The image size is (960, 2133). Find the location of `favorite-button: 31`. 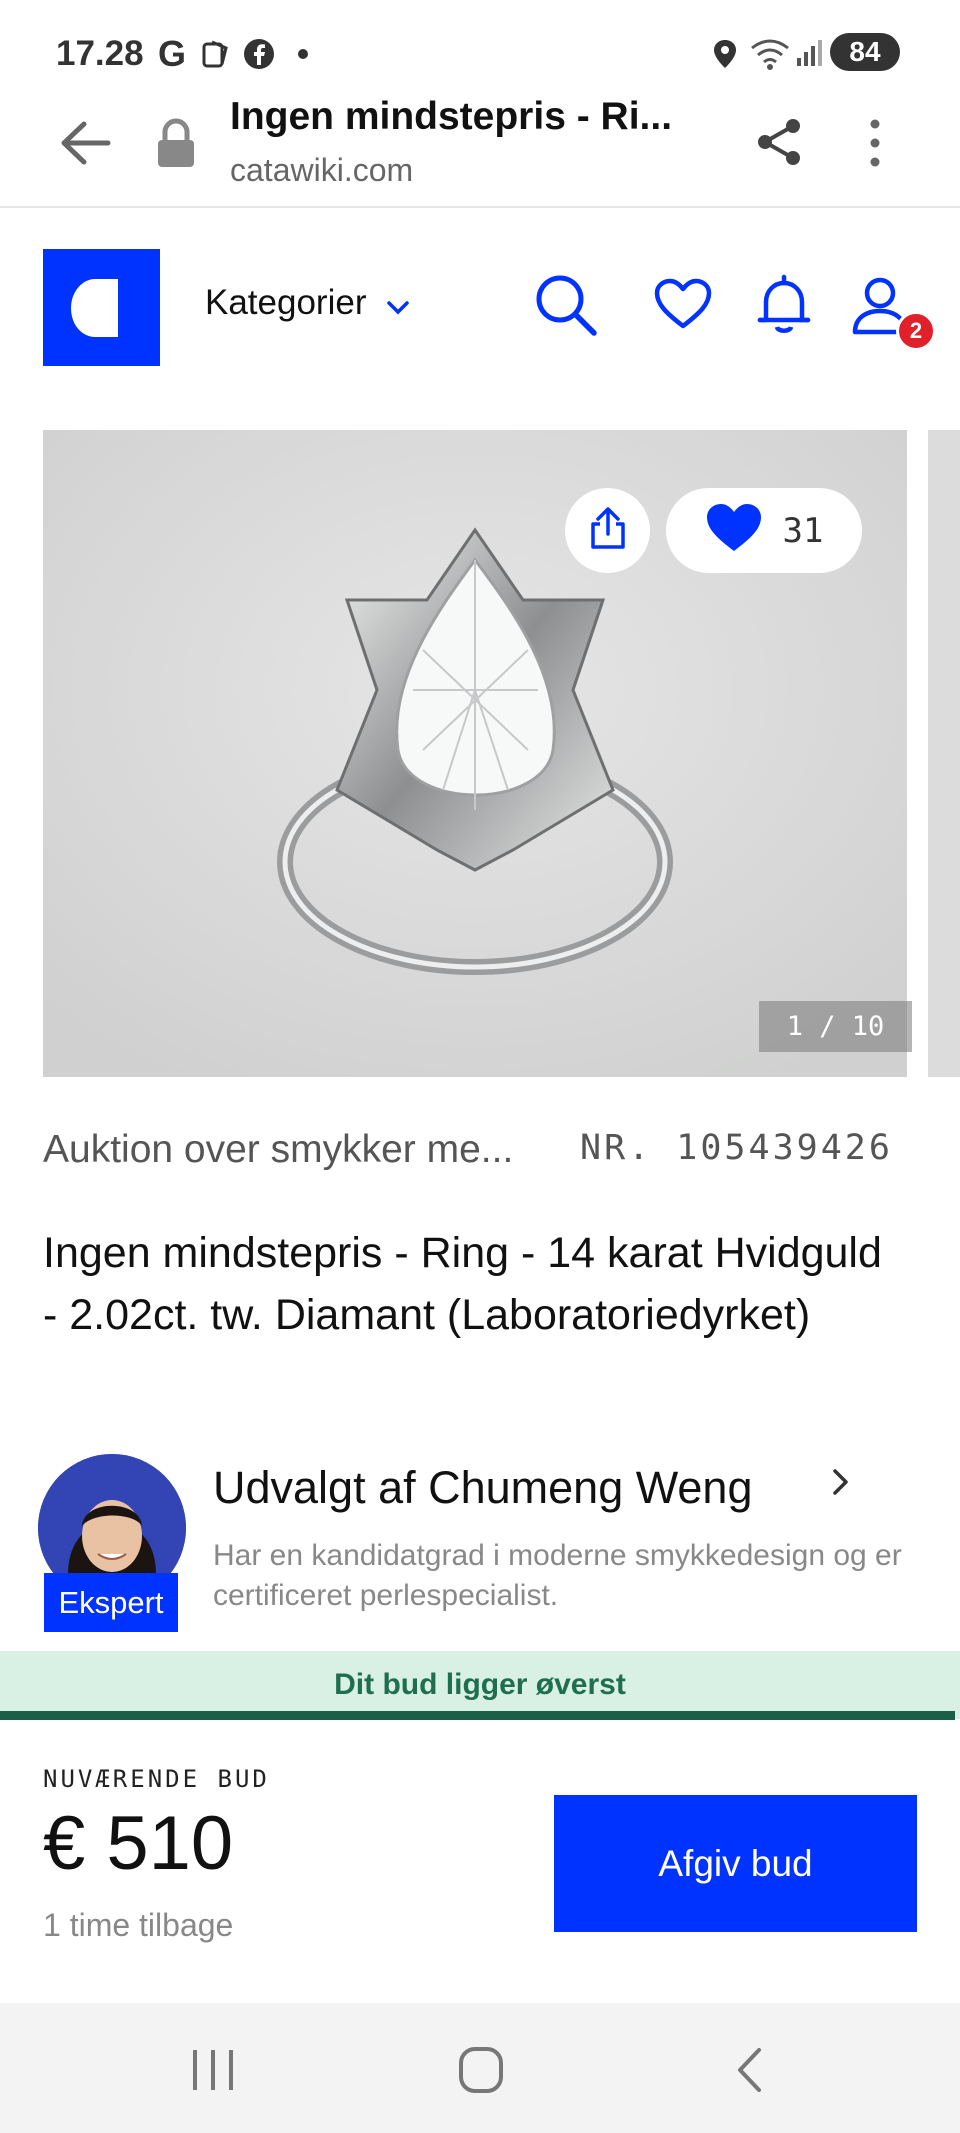

favorite-button: 31 is located at coordinates (764, 530).